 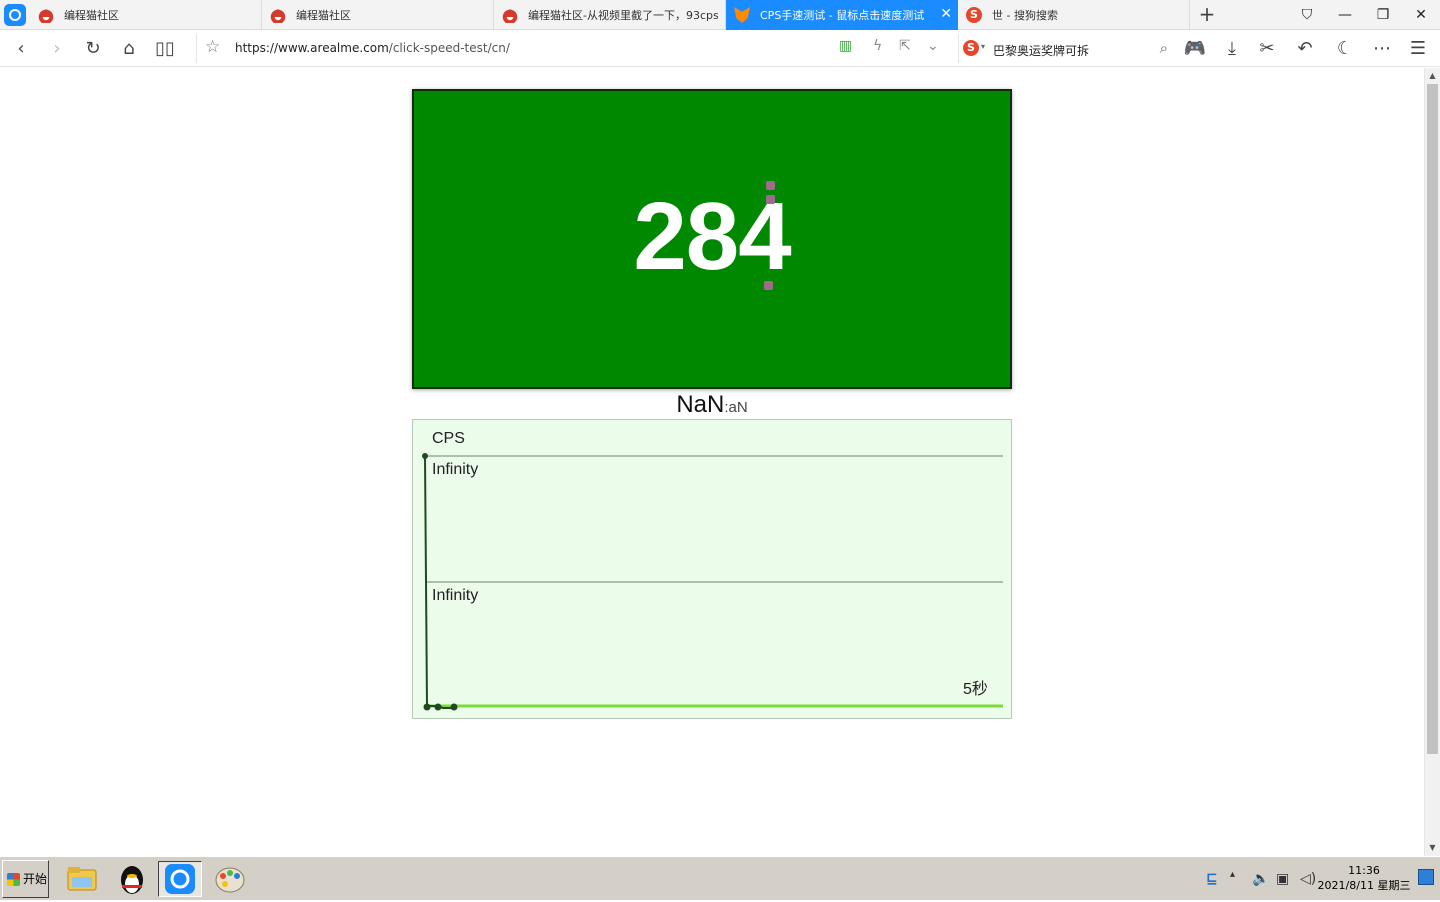 I want to click on network-icon: ▣, so click(x=1282, y=879).